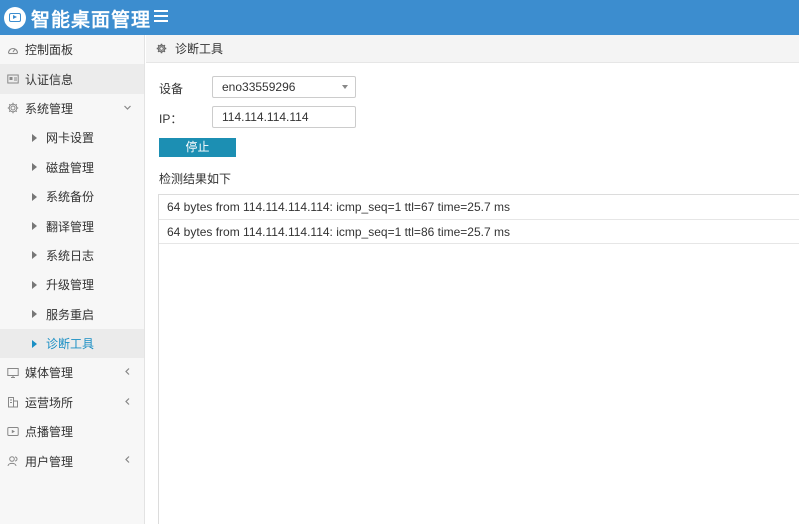 The height and width of the screenshot is (524, 799). I want to click on sidebar-subitem-label: 升级管理, so click(70, 285).